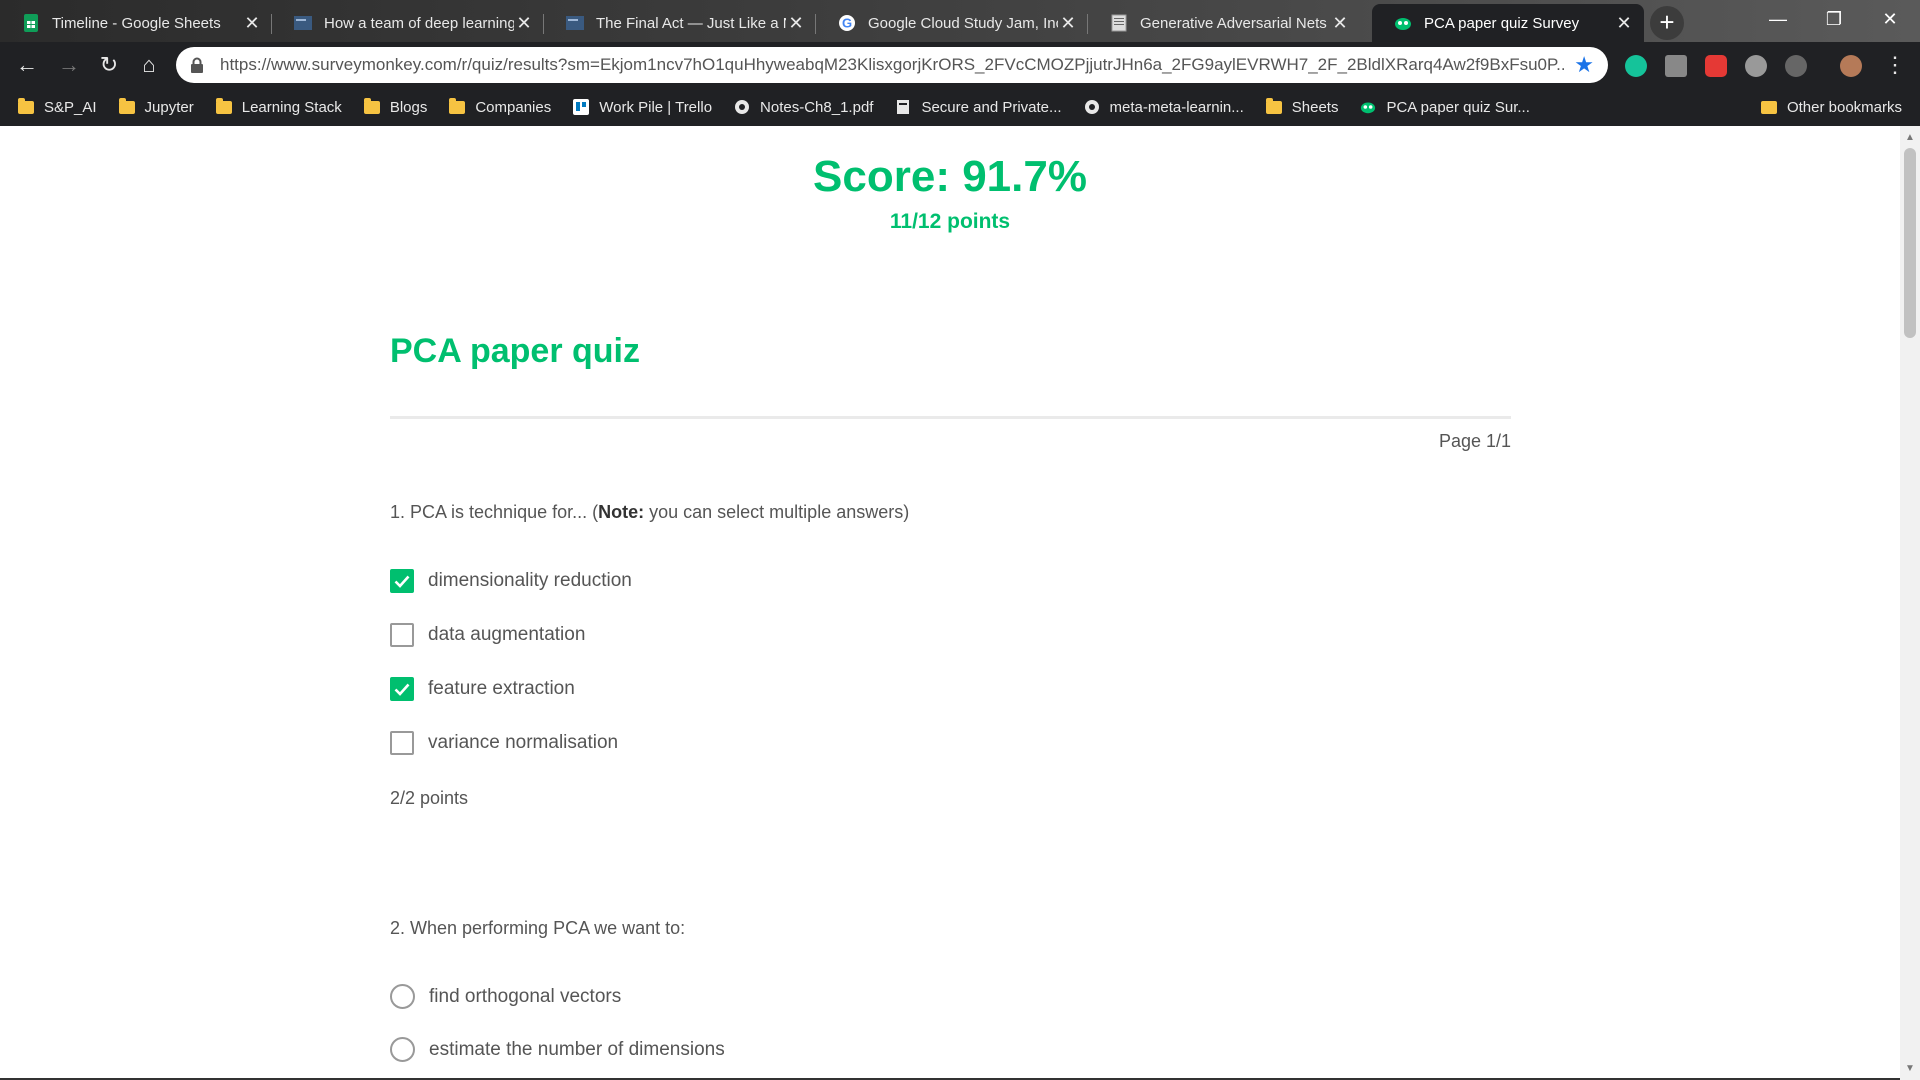 Image resolution: width=1920 pixels, height=1080 pixels. I want to click on back-icon: ←, so click(27, 65).